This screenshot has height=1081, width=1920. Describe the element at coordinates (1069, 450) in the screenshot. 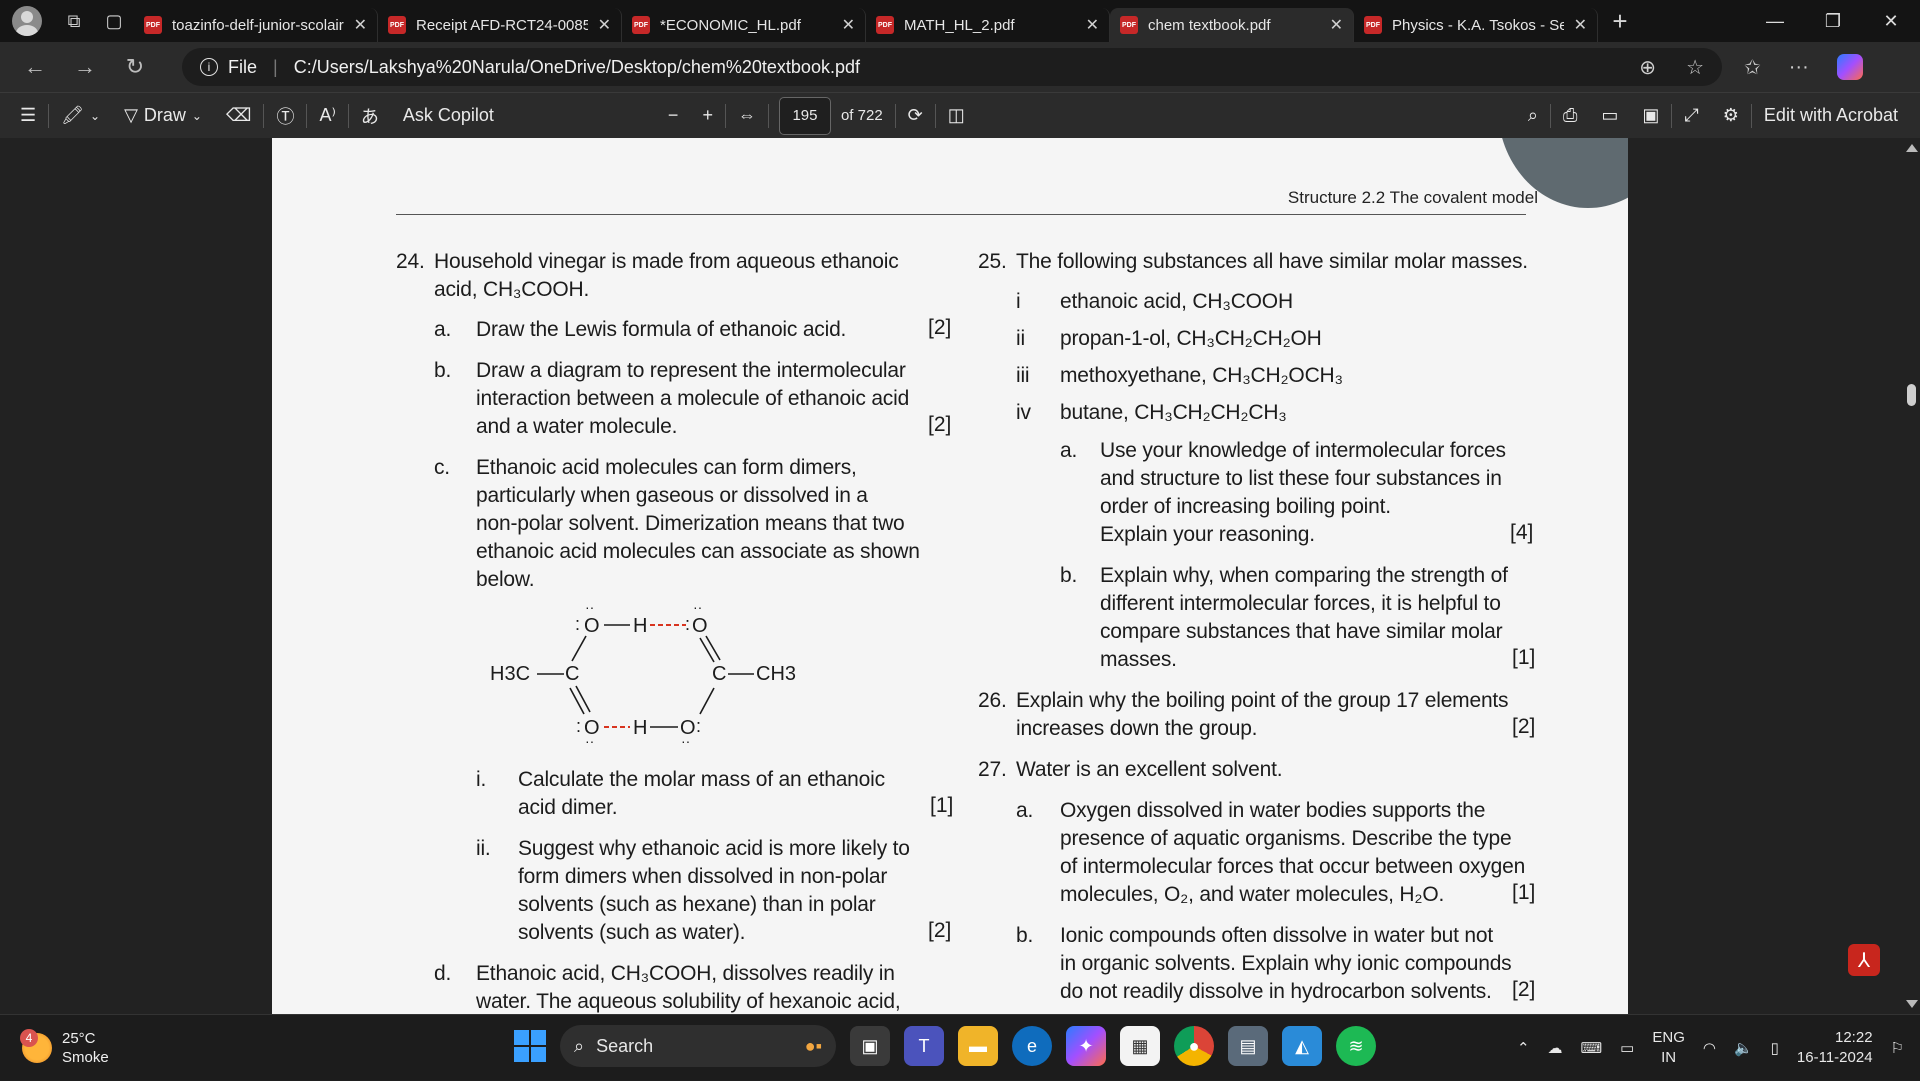

I see `q25a-label: a.` at that location.